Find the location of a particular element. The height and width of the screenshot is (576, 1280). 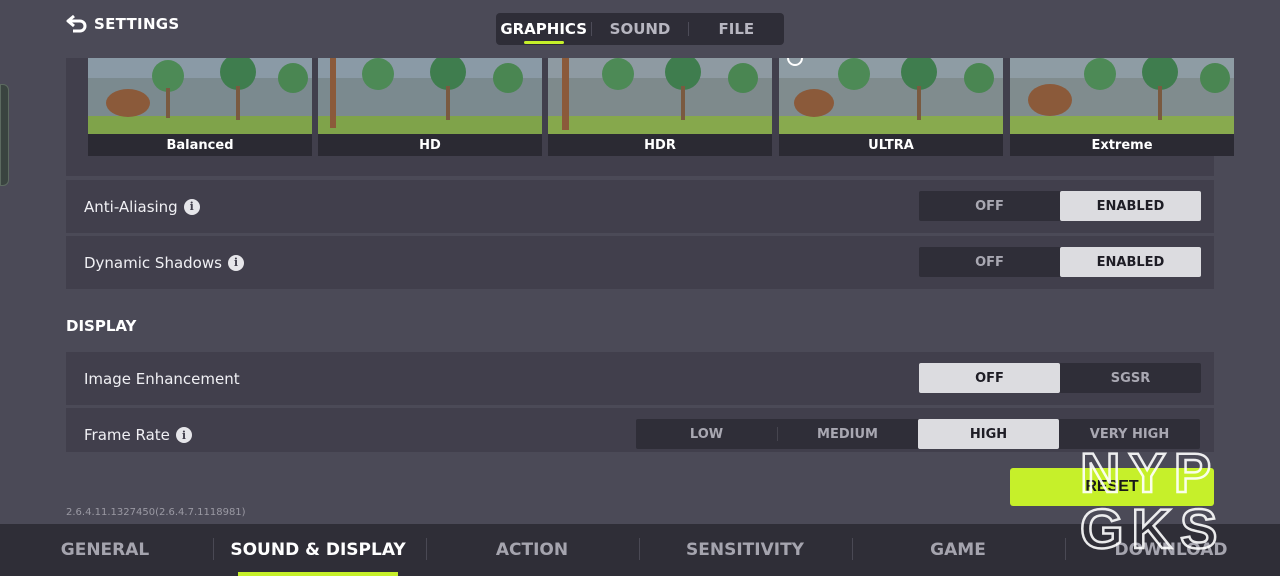

image-enhancement-toggle: OFF SGSR is located at coordinates (1060, 378).